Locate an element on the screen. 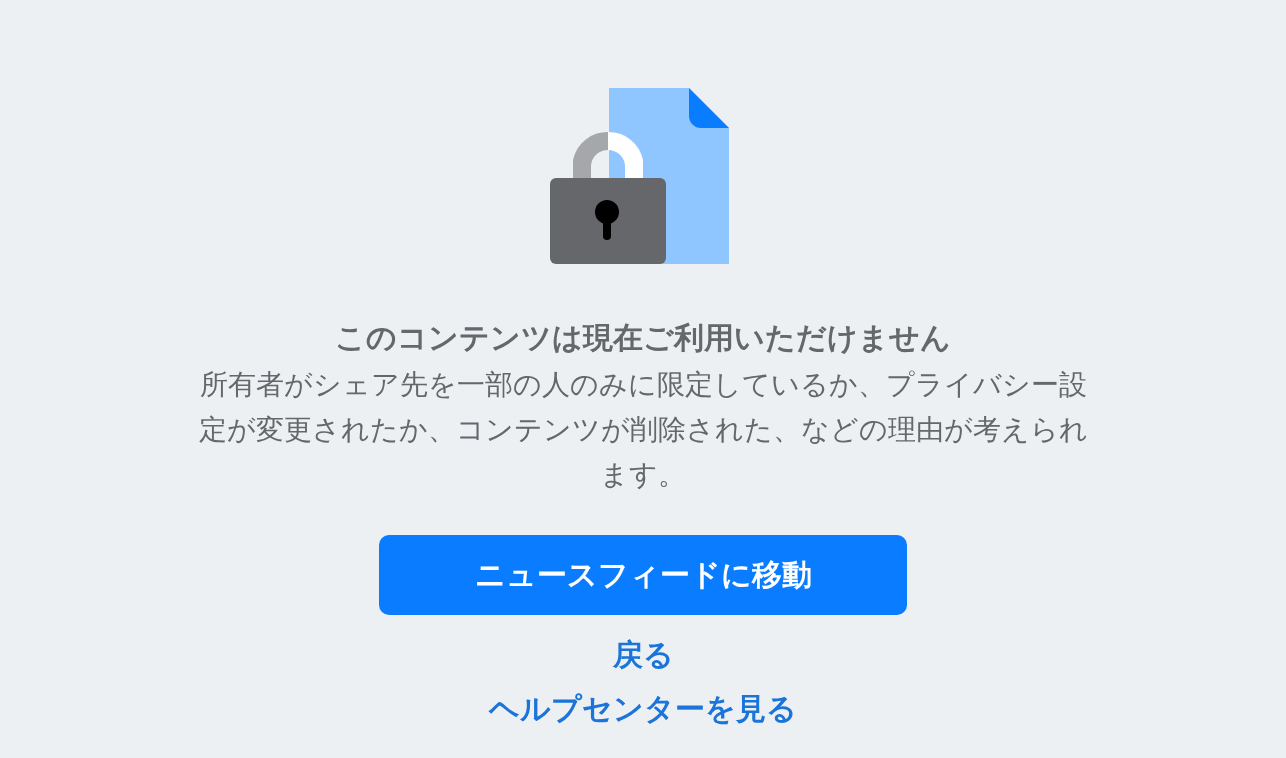 The height and width of the screenshot is (758, 1286). link: ヘルプセンターを見る is located at coordinates (643, 709).